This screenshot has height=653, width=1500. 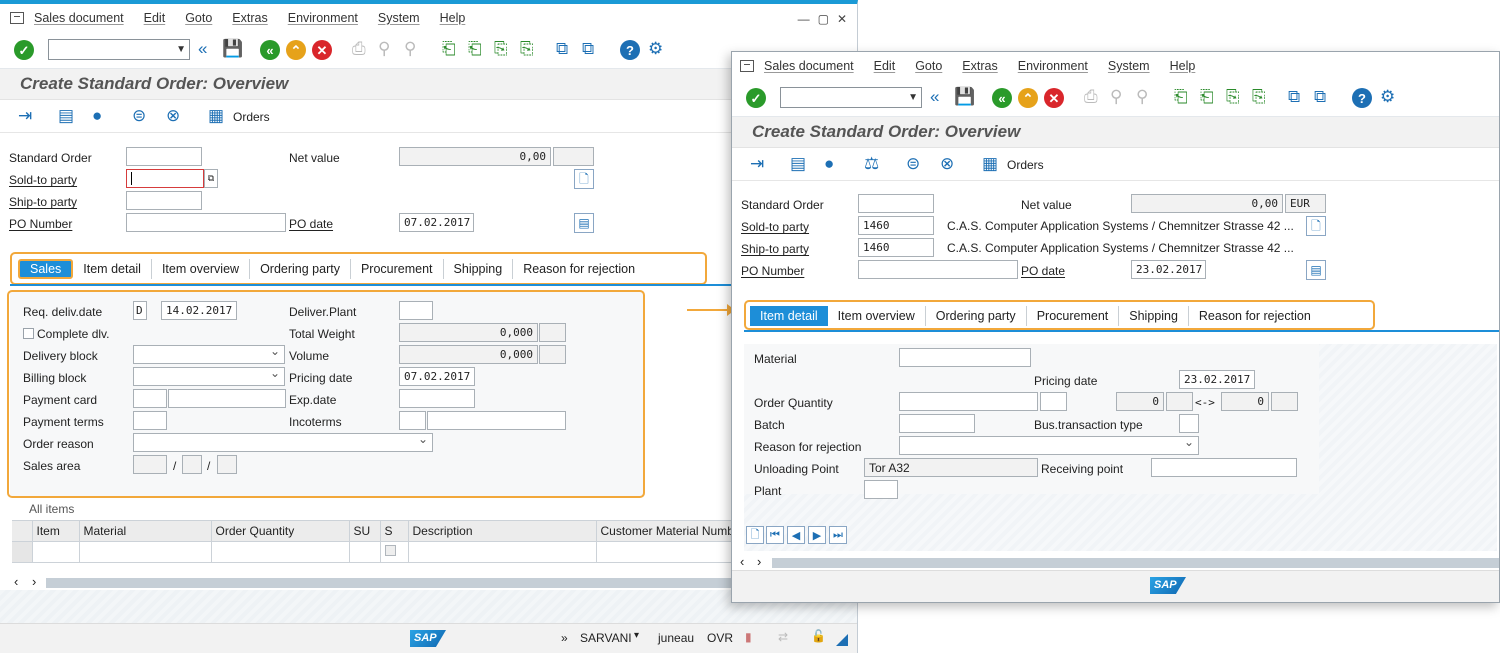 I want to click on delivery-block-select, so click(x=209, y=354).